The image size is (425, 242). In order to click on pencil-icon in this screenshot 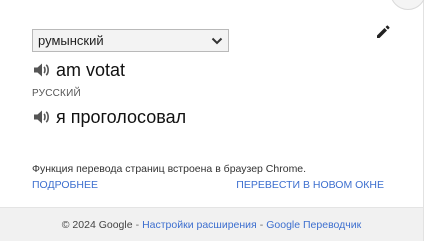, I will do `click(383, 32)`.